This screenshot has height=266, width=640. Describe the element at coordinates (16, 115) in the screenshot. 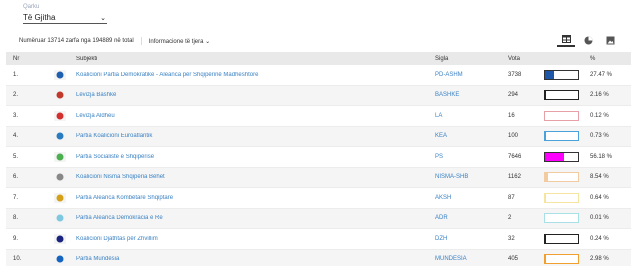

I see `row-number: 3.` at that location.